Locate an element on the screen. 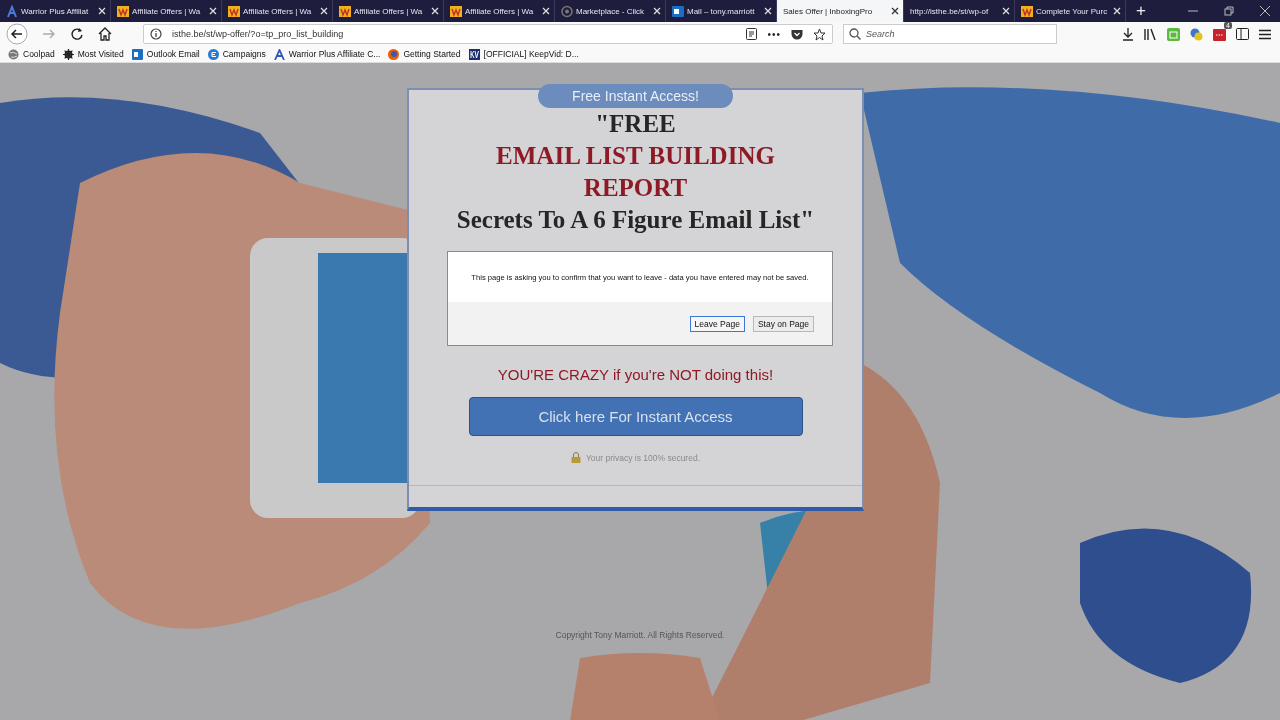 The width and height of the screenshot is (1280, 720). search-field: Search is located at coordinates (950, 34).